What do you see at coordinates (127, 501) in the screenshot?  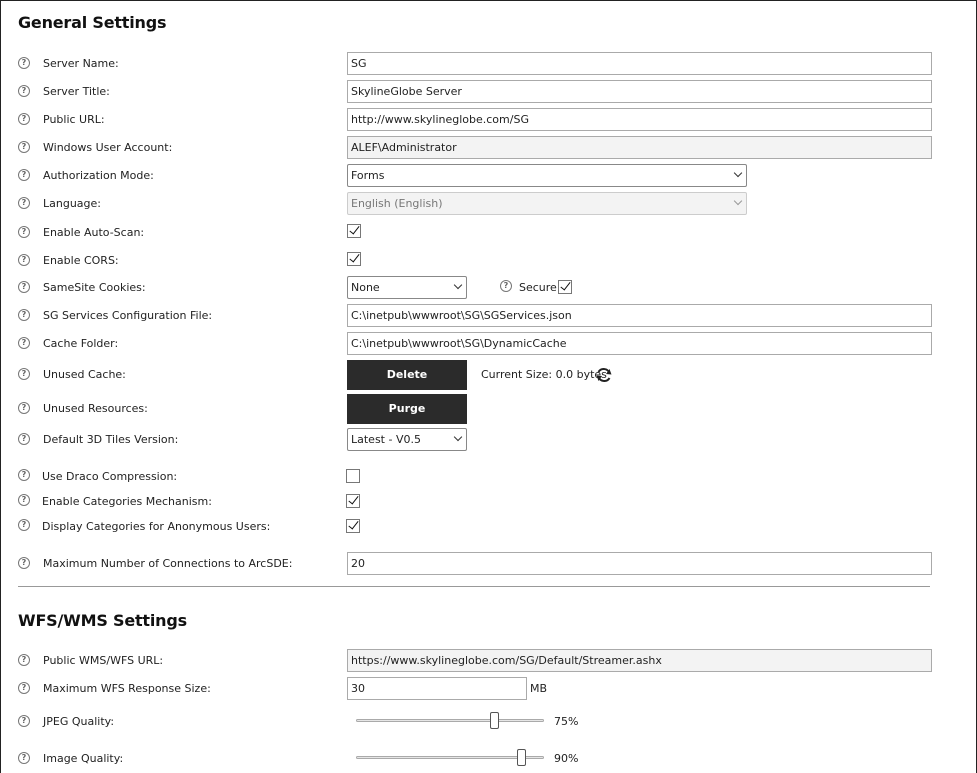 I see `categories-label: Enable Categories Mechanism:` at bounding box center [127, 501].